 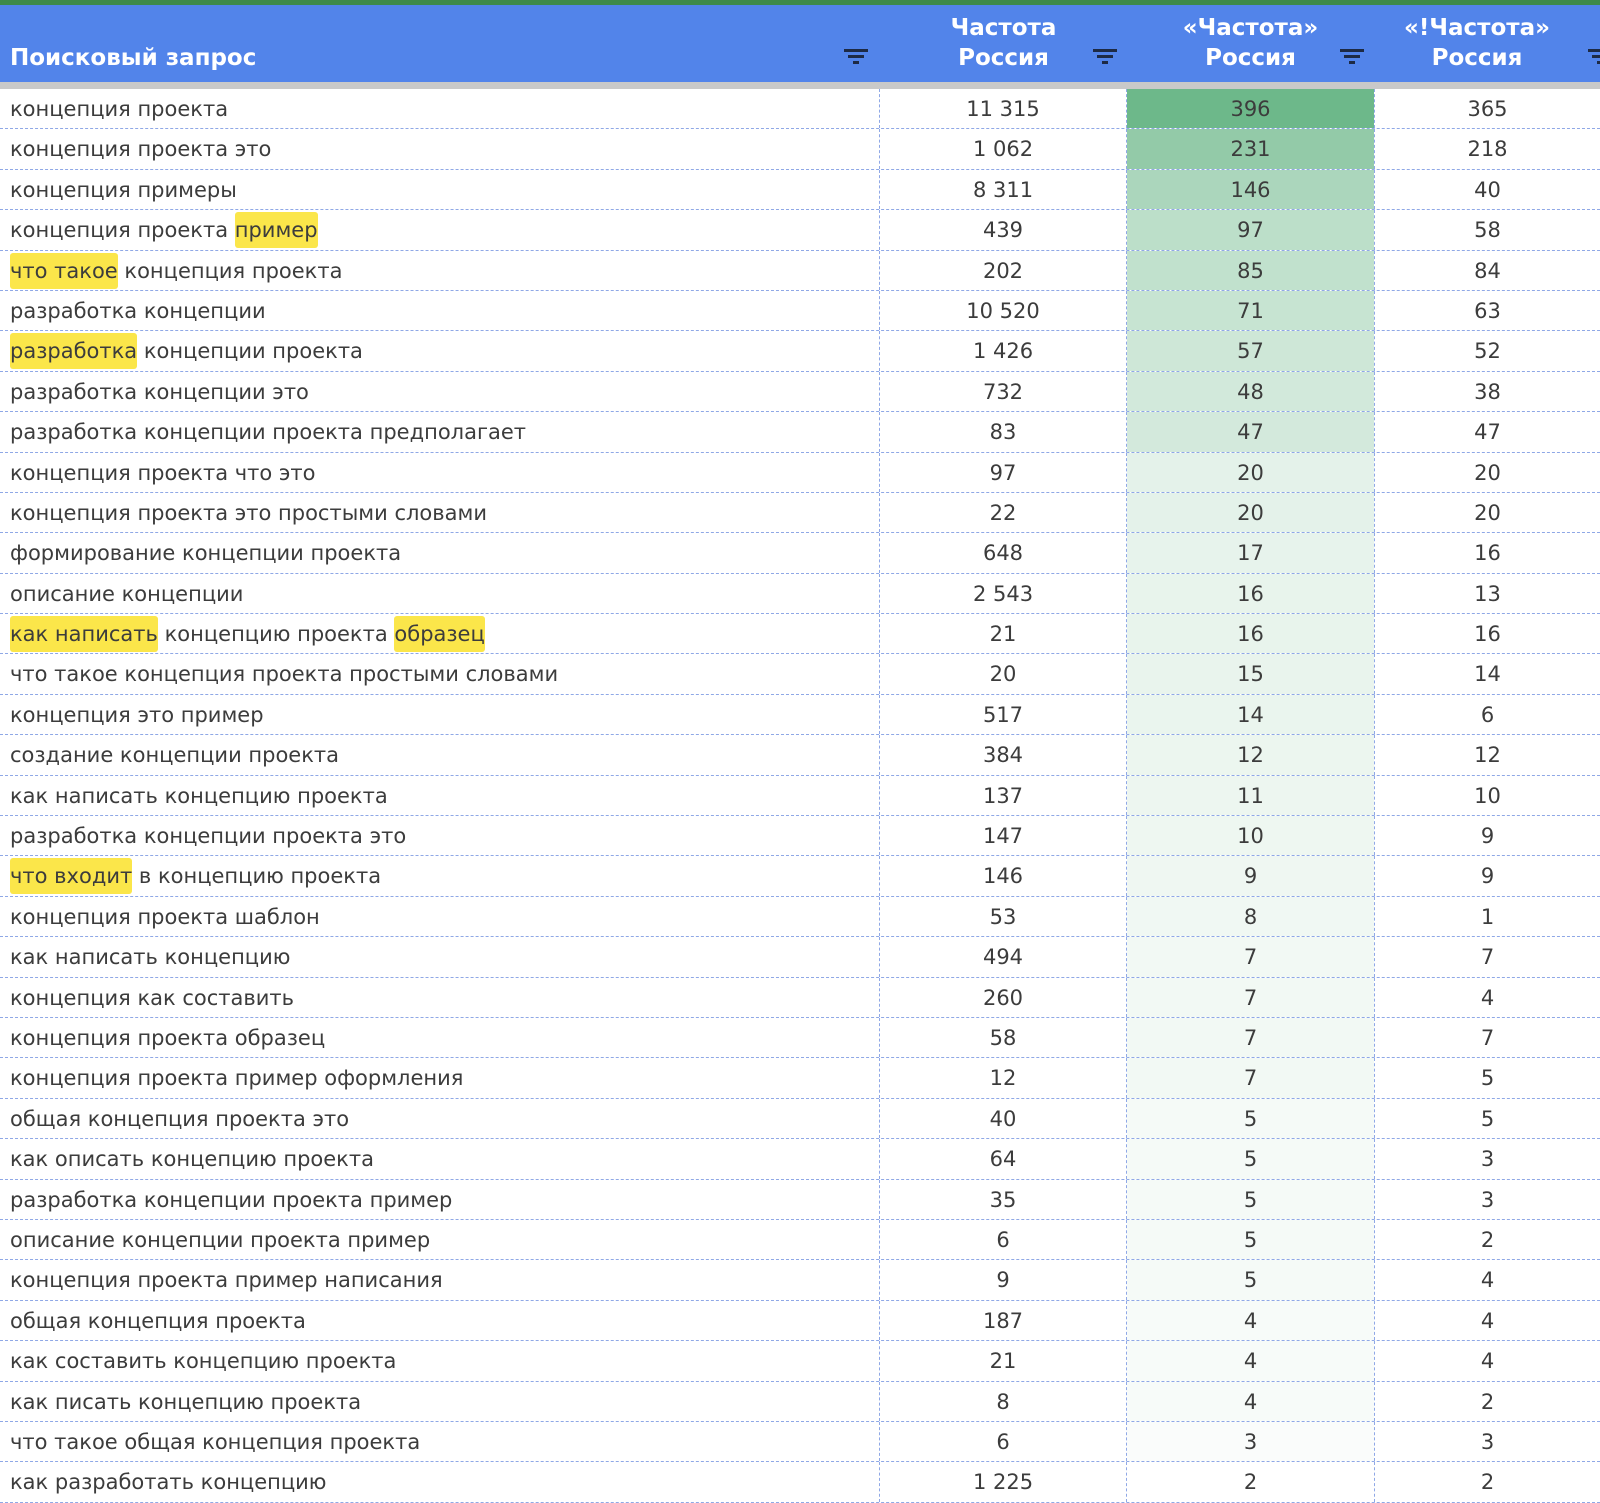 I want to click on cell-query: разработка концепции, so click(x=440, y=310).